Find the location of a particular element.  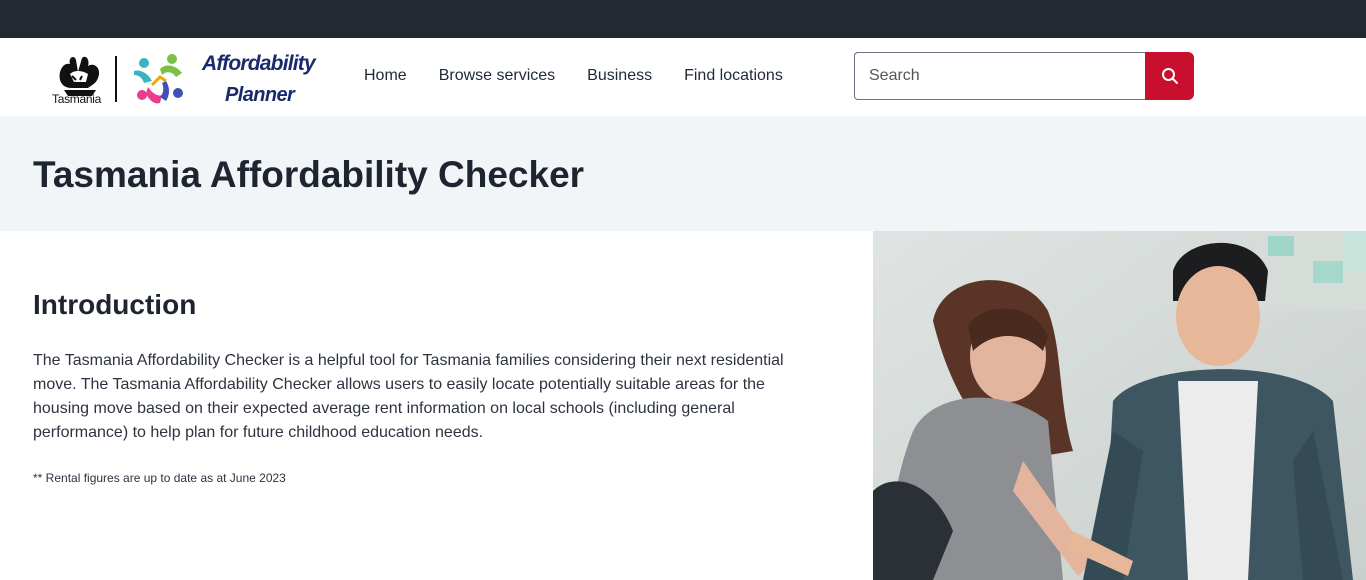

search-icon is located at coordinates (1169, 76).